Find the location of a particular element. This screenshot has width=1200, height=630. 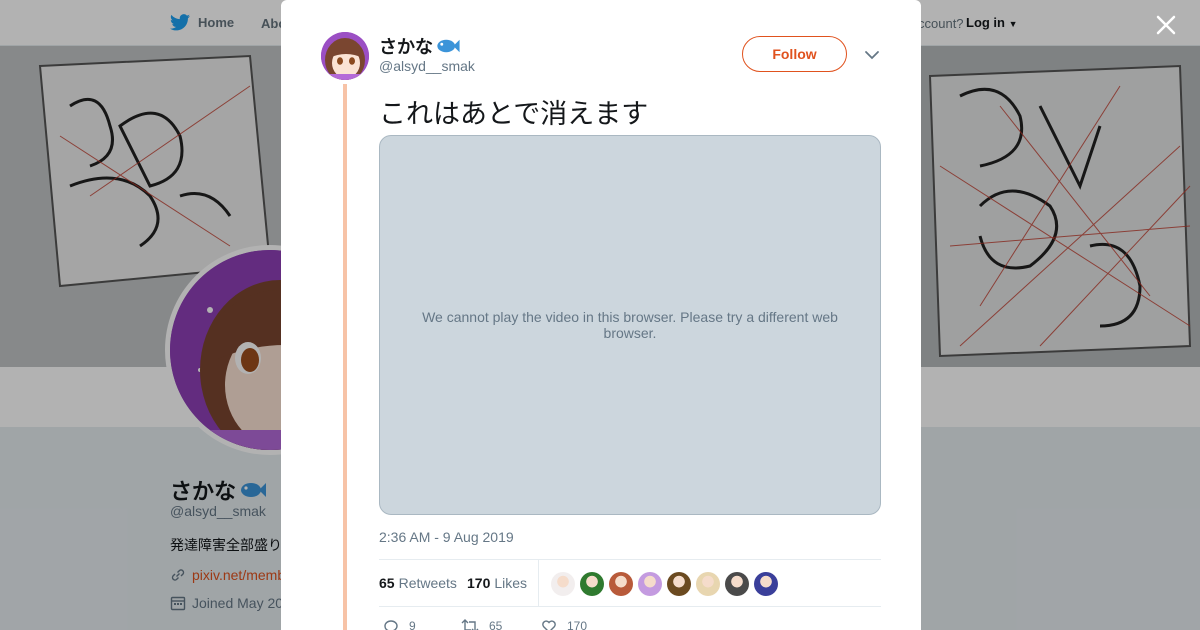

tweet-stats: 65 Retweets 170 Likes is located at coordinates (630, 583).